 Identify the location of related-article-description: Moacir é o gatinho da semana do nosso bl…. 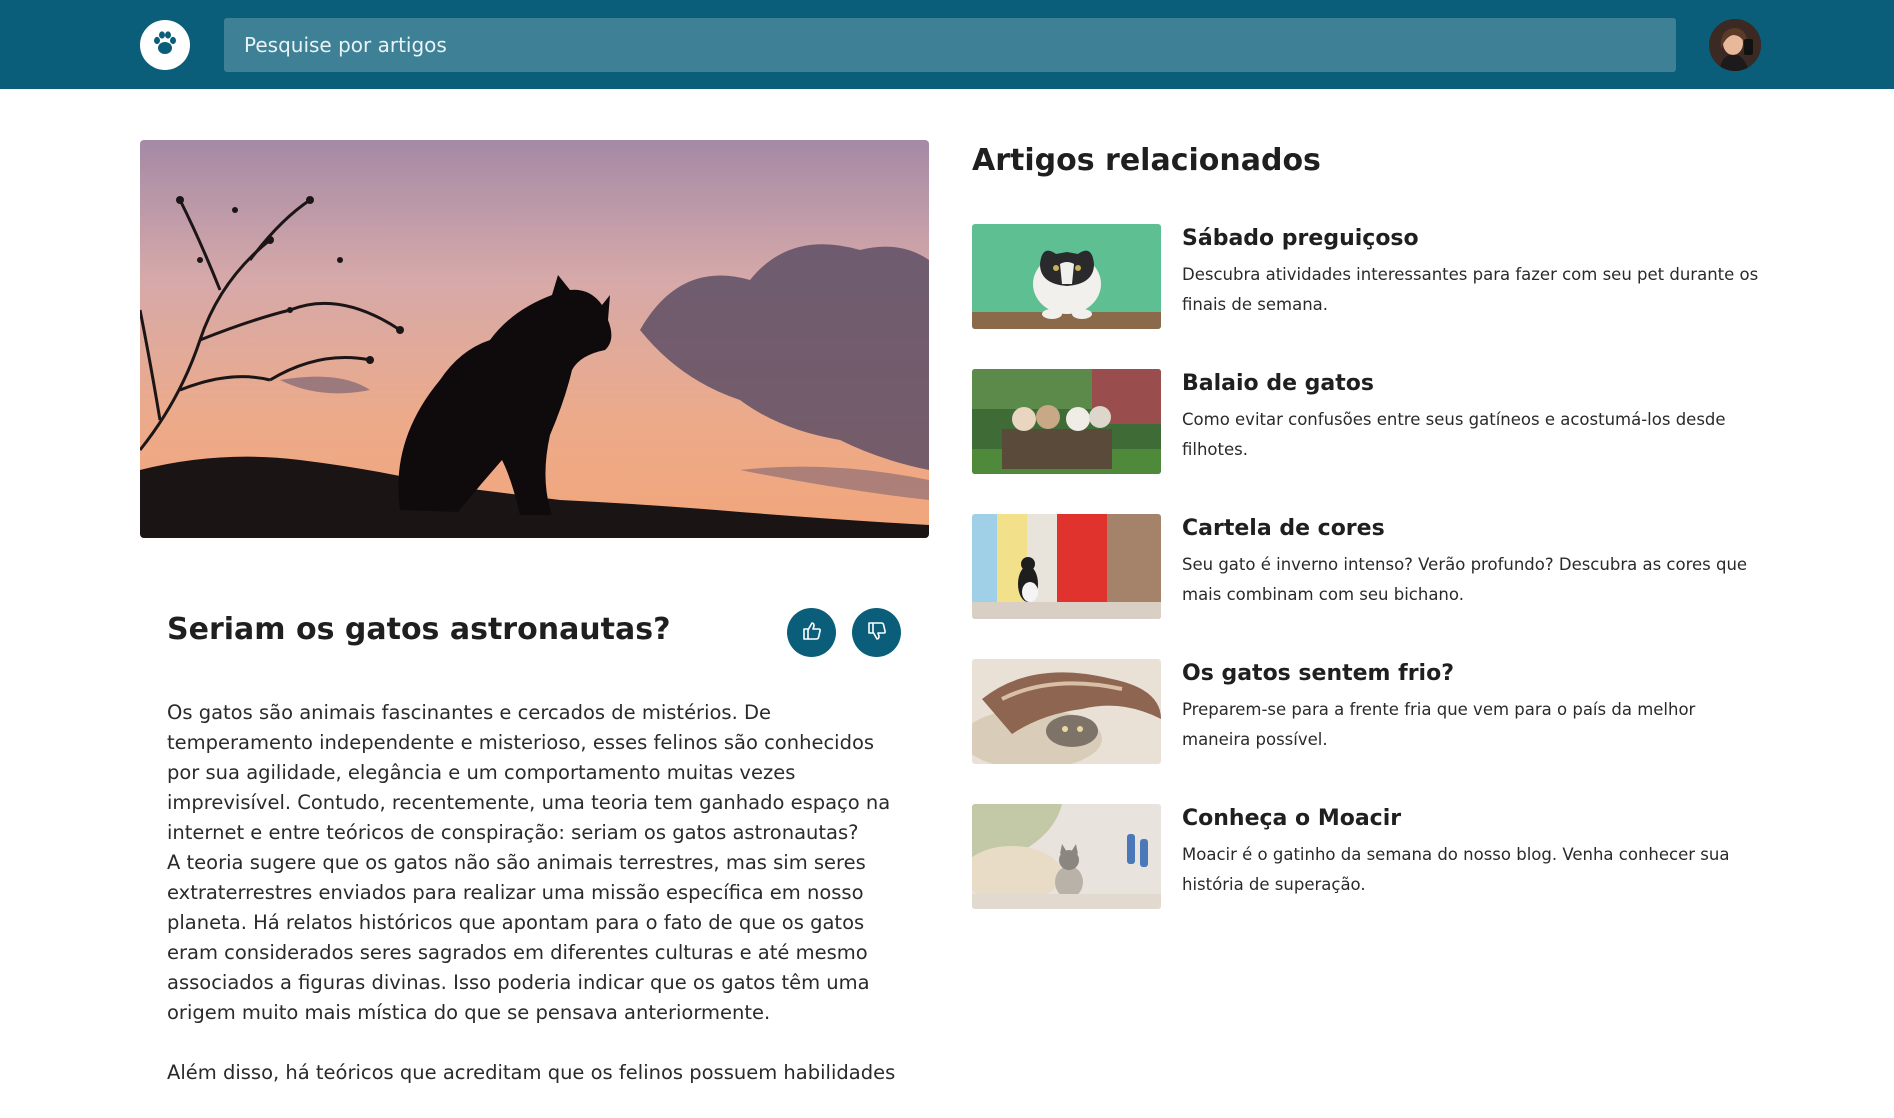
(1456, 869).